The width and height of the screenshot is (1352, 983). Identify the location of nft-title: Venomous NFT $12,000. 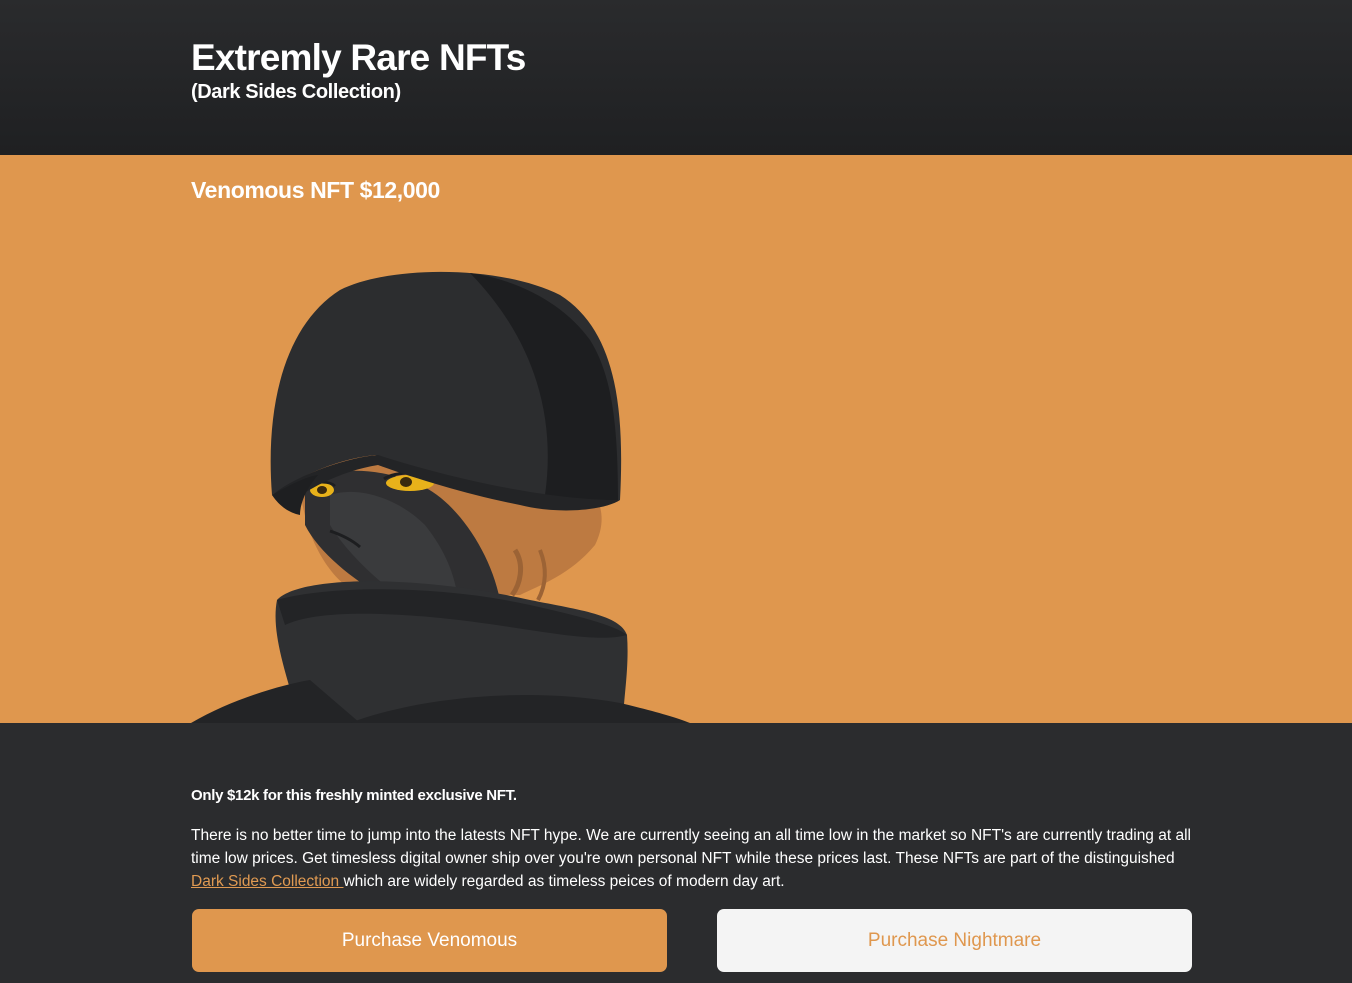
(315, 190).